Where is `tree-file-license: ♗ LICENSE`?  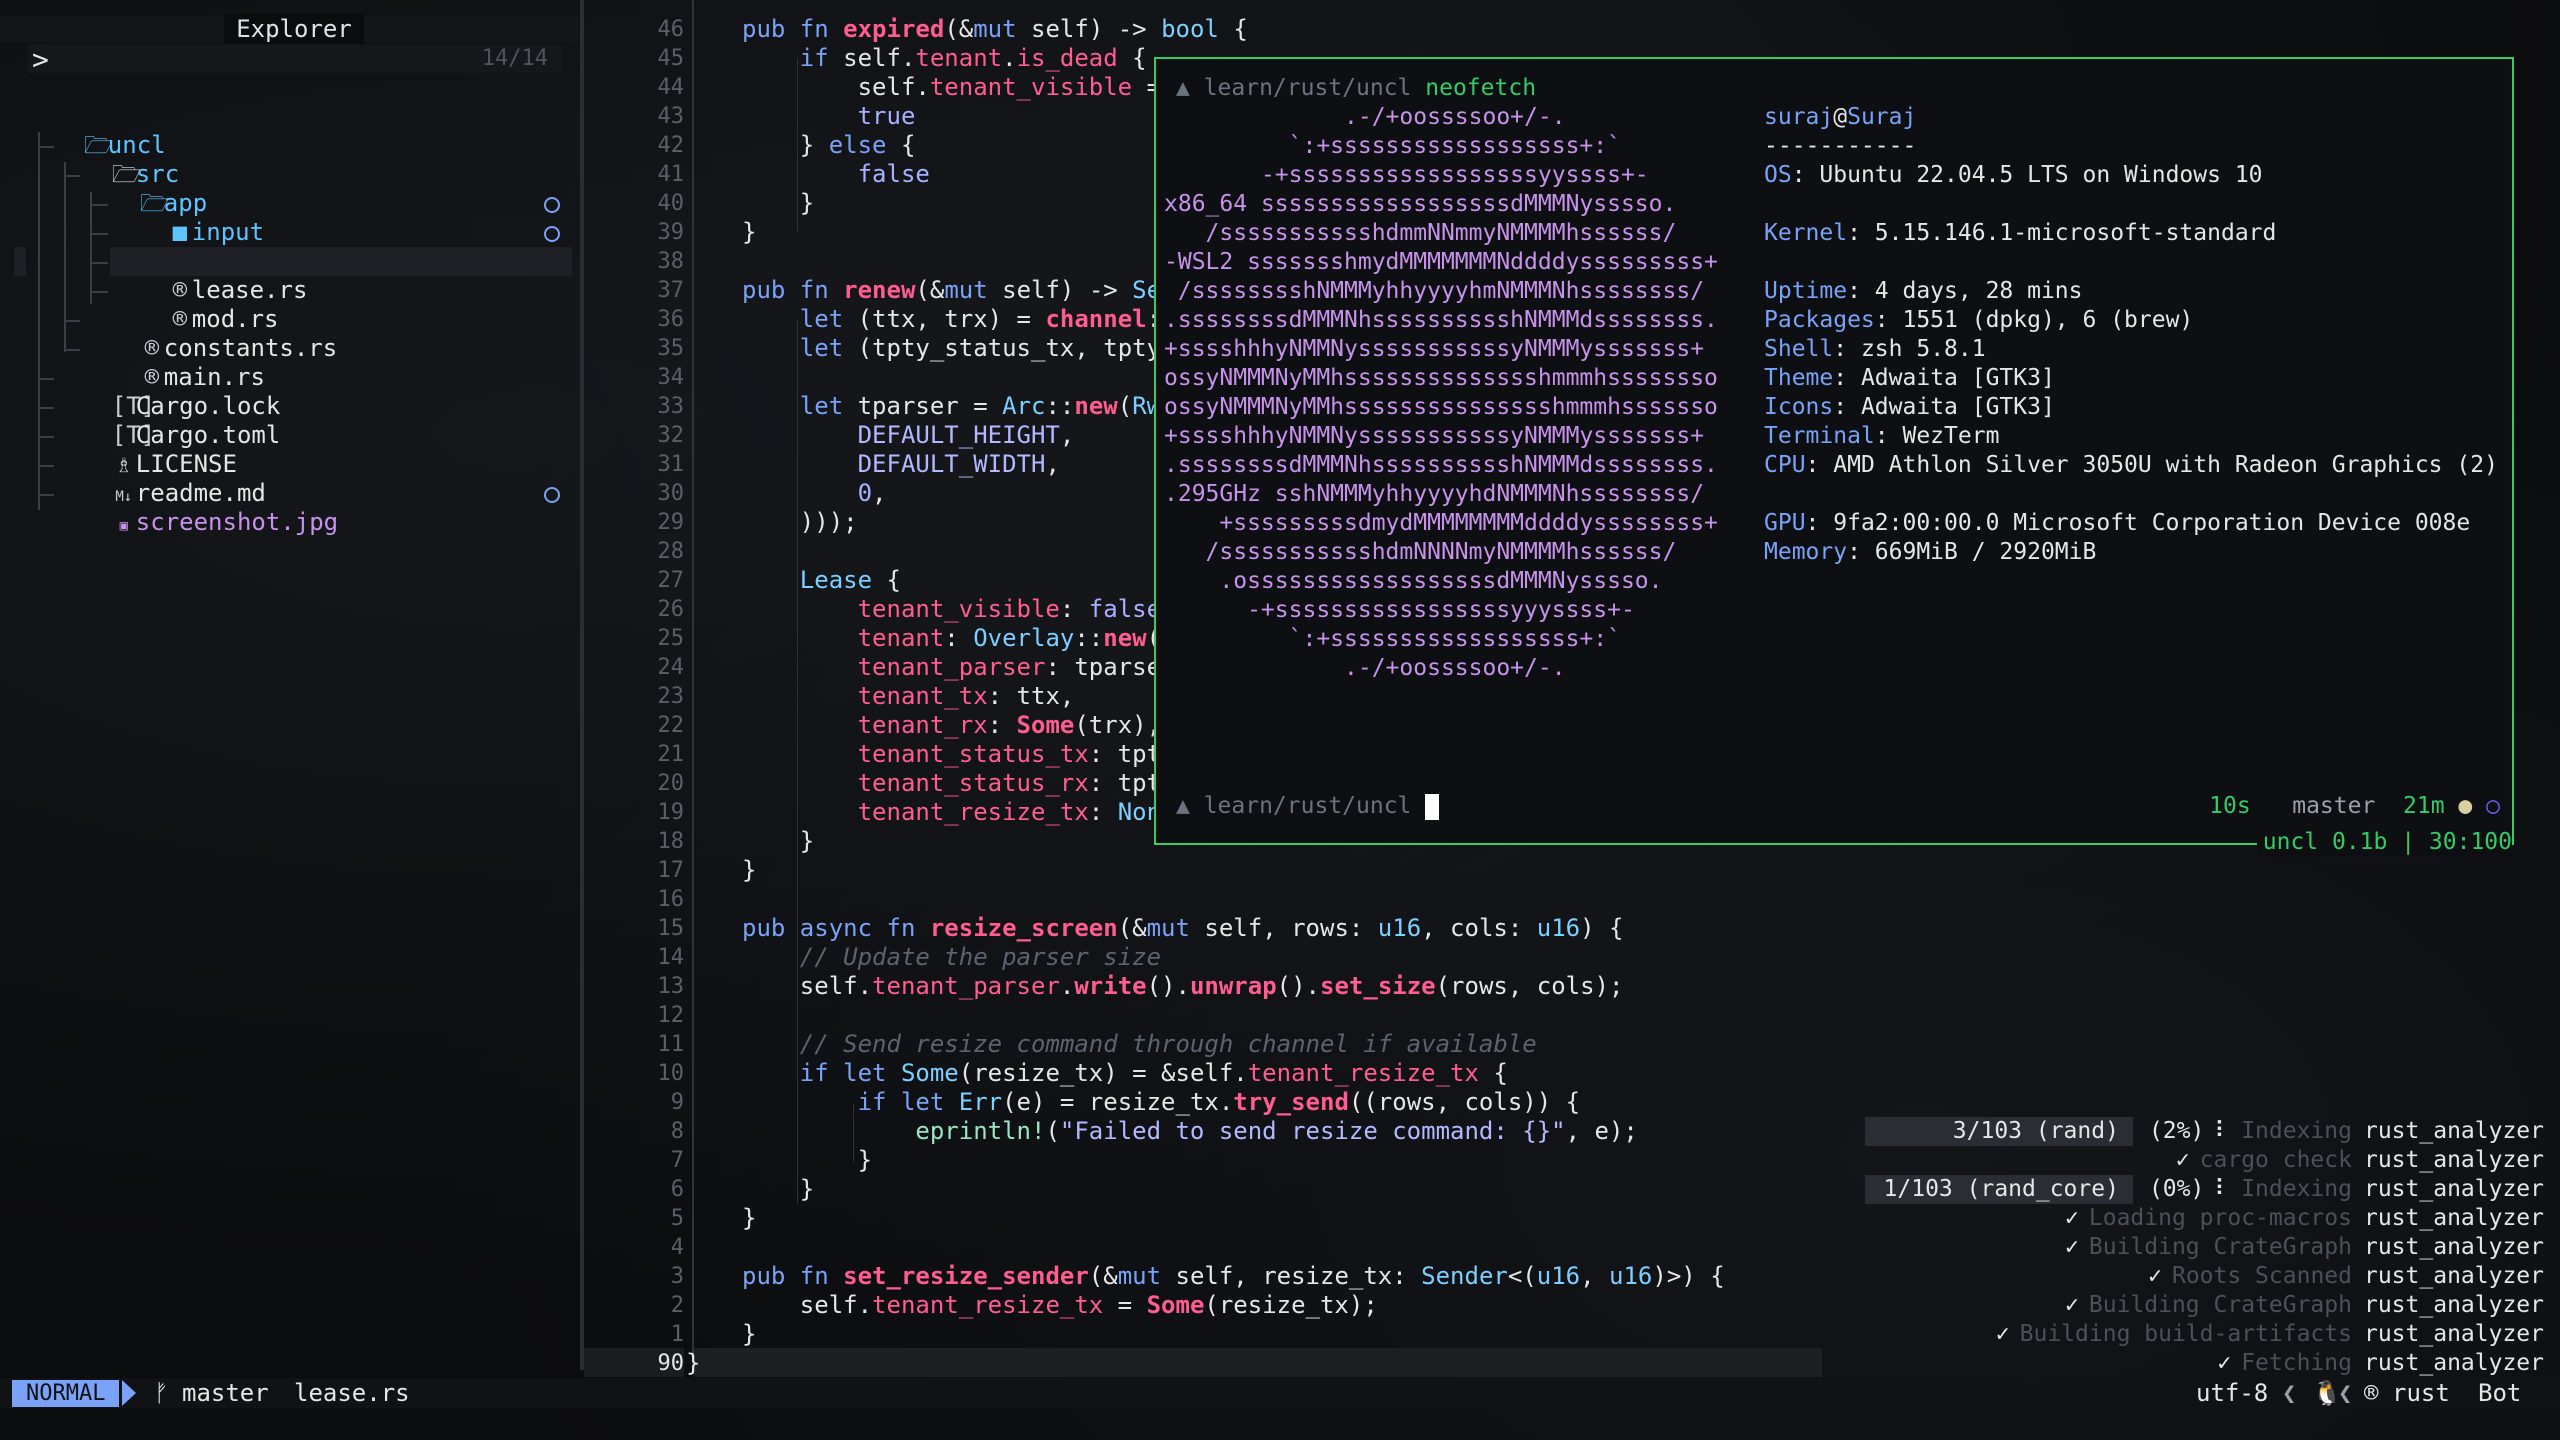
tree-file-license: ♗ LICENSE is located at coordinates (145, 449).